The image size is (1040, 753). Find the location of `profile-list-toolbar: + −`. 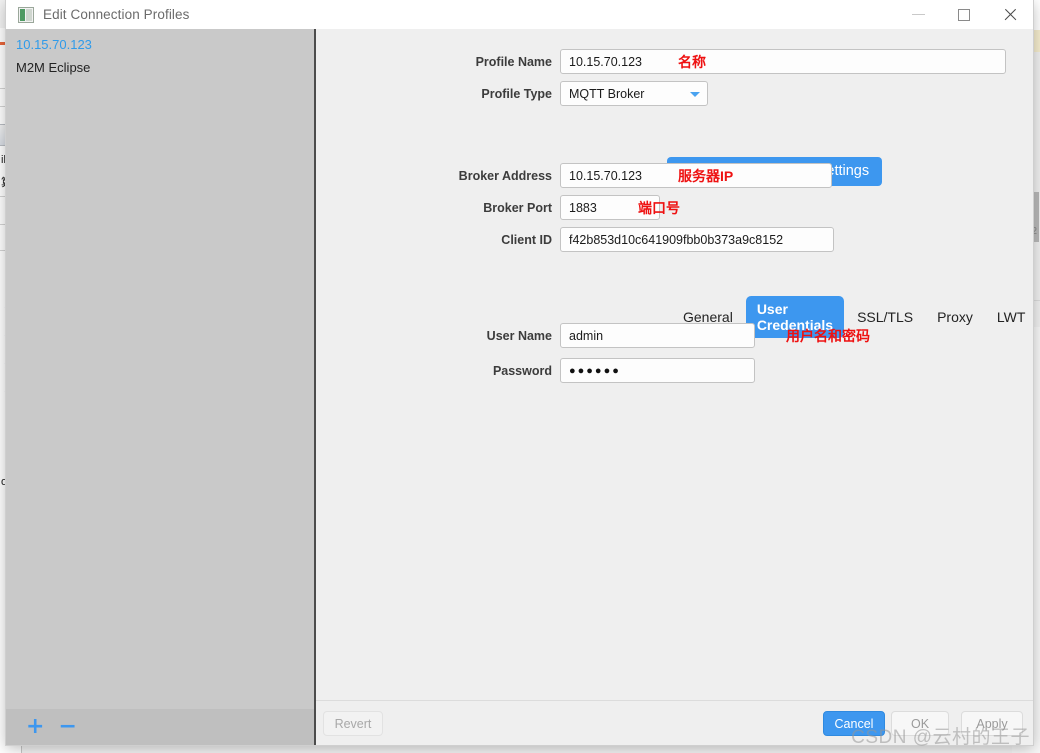

profile-list-toolbar: + − is located at coordinates (160, 727).